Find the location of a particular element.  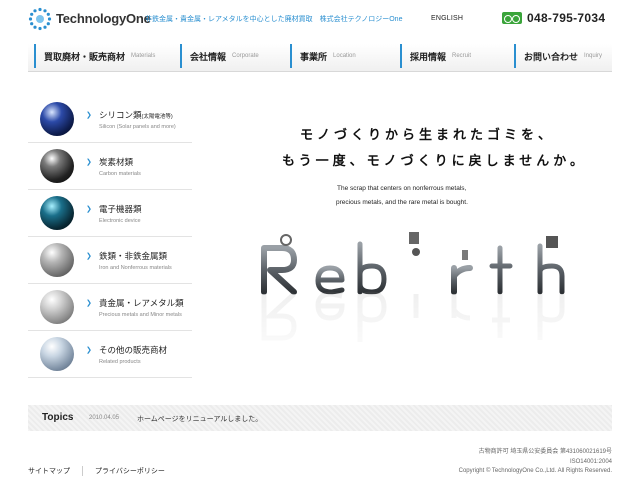

rebirth-hero-image is located at coordinates (416, 300).